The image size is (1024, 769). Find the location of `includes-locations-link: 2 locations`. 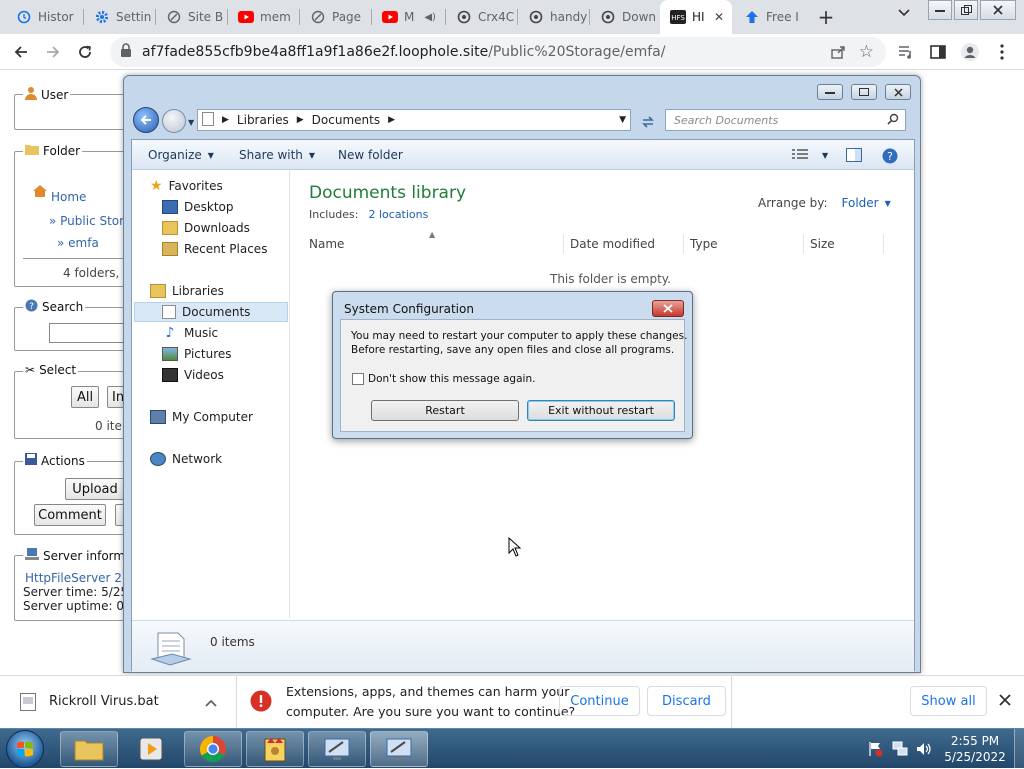

includes-locations-link: 2 locations is located at coordinates (398, 214).